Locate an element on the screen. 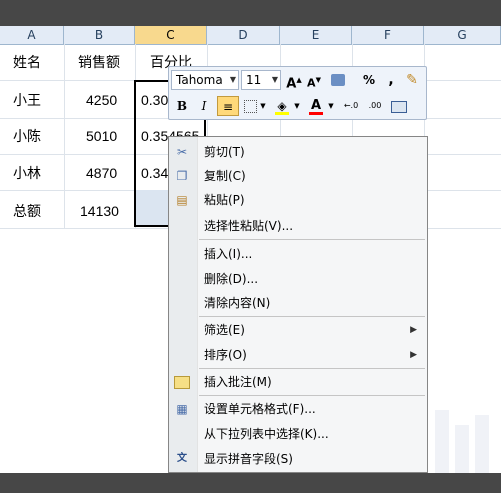 The height and width of the screenshot is (493, 501). menu-item-filter: 筛选(E) ▶ is located at coordinates (298, 330).